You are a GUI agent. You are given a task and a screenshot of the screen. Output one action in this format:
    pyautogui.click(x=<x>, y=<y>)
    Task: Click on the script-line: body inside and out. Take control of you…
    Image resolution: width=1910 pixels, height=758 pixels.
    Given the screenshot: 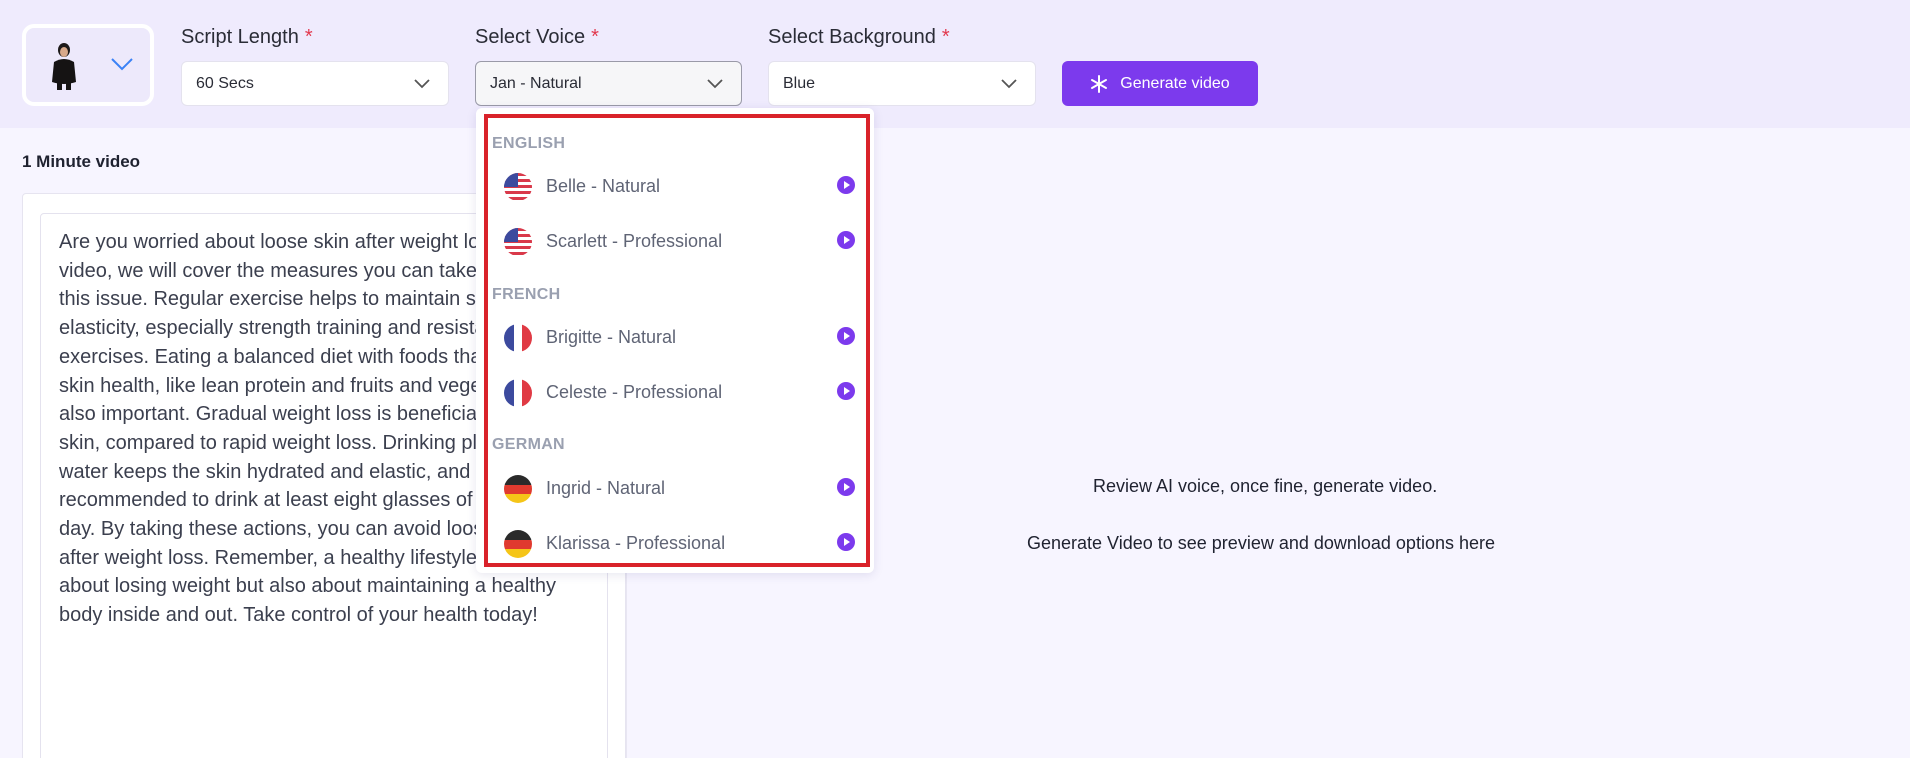 What is the action you would take?
    pyautogui.click(x=298, y=615)
    